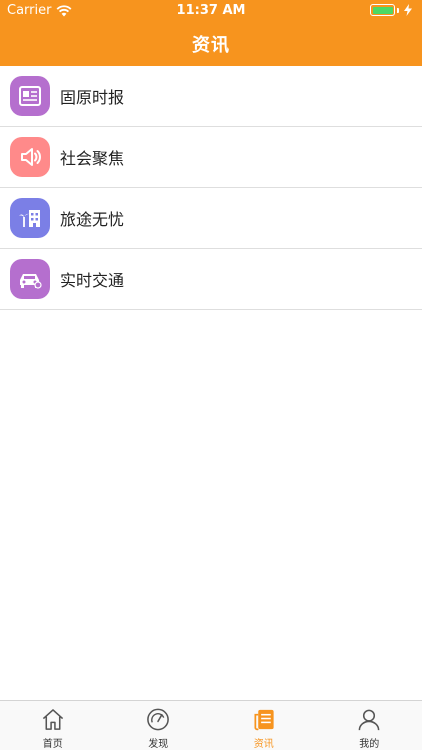 This screenshot has height=750, width=422. Describe the element at coordinates (398, 10) in the screenshot. I see `battery-cap` at that location.